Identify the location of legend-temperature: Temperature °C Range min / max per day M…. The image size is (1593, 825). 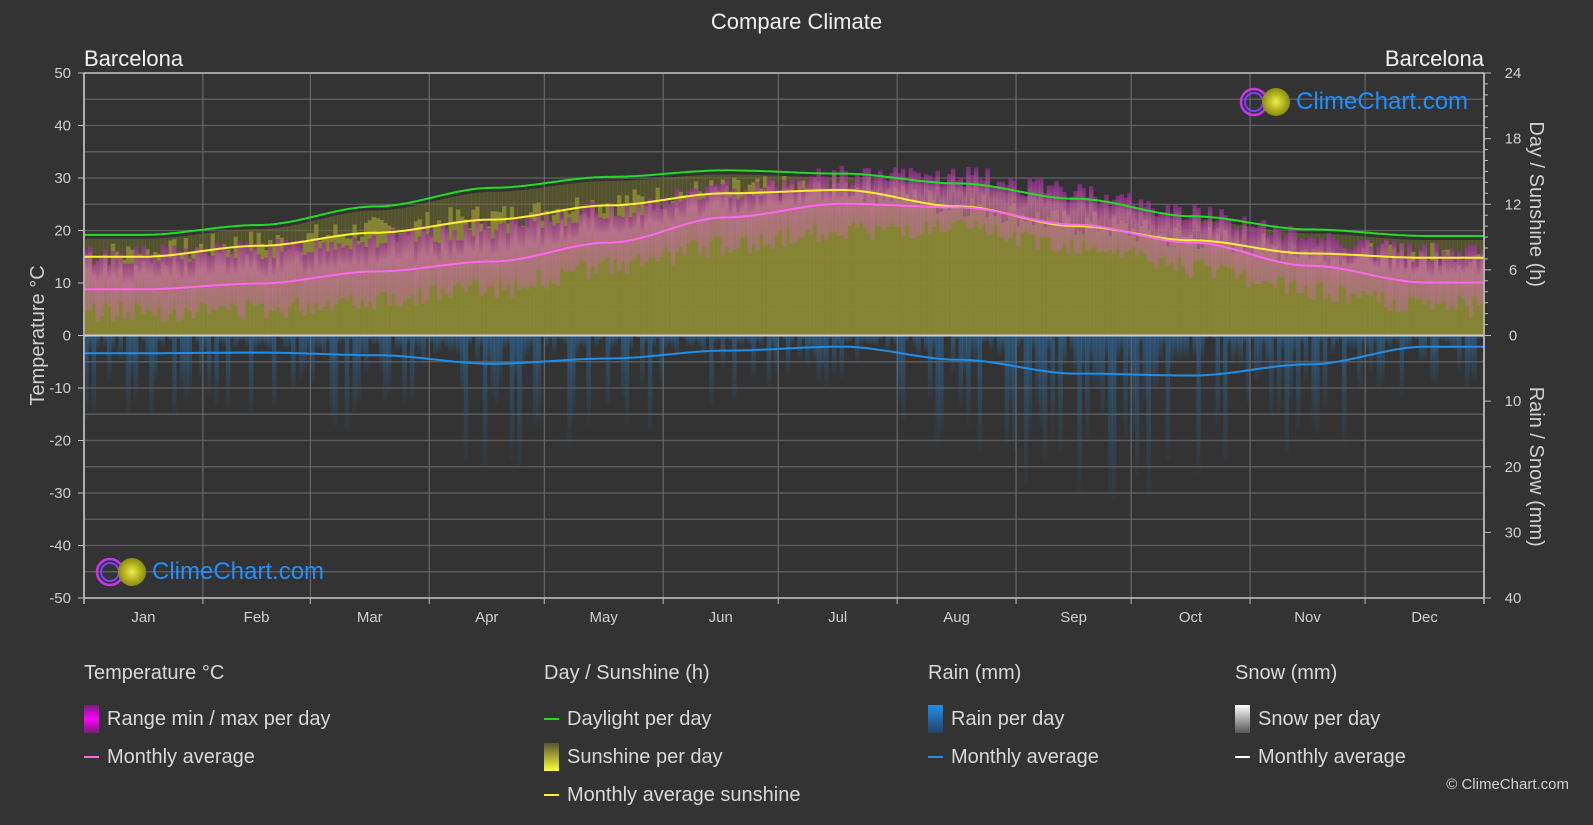
(207, 719).